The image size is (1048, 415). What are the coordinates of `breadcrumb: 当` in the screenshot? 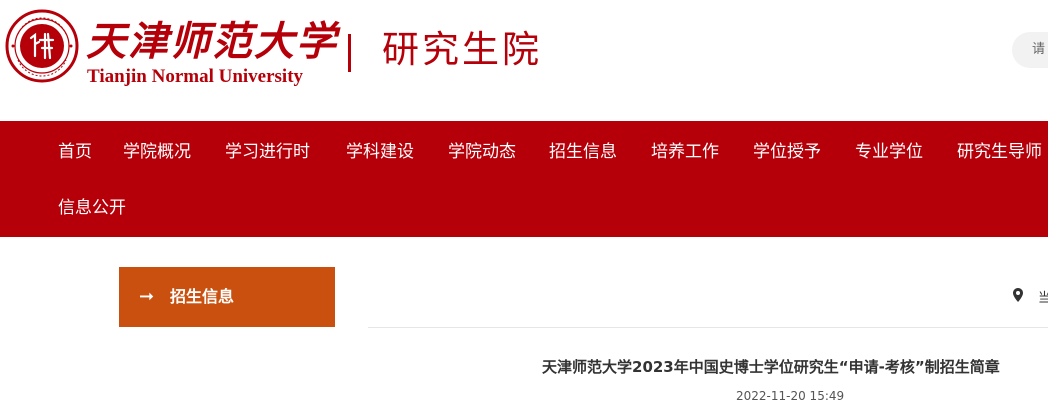 It's located at (1043, 298).